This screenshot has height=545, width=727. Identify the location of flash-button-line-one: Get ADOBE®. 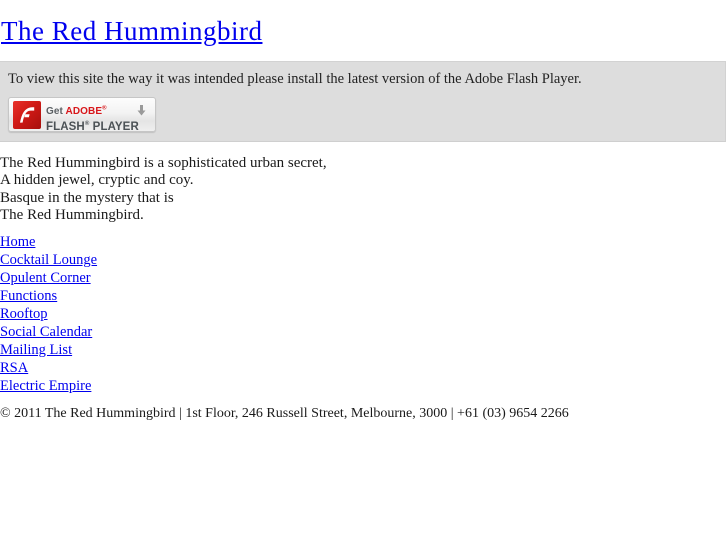
(76, 111).